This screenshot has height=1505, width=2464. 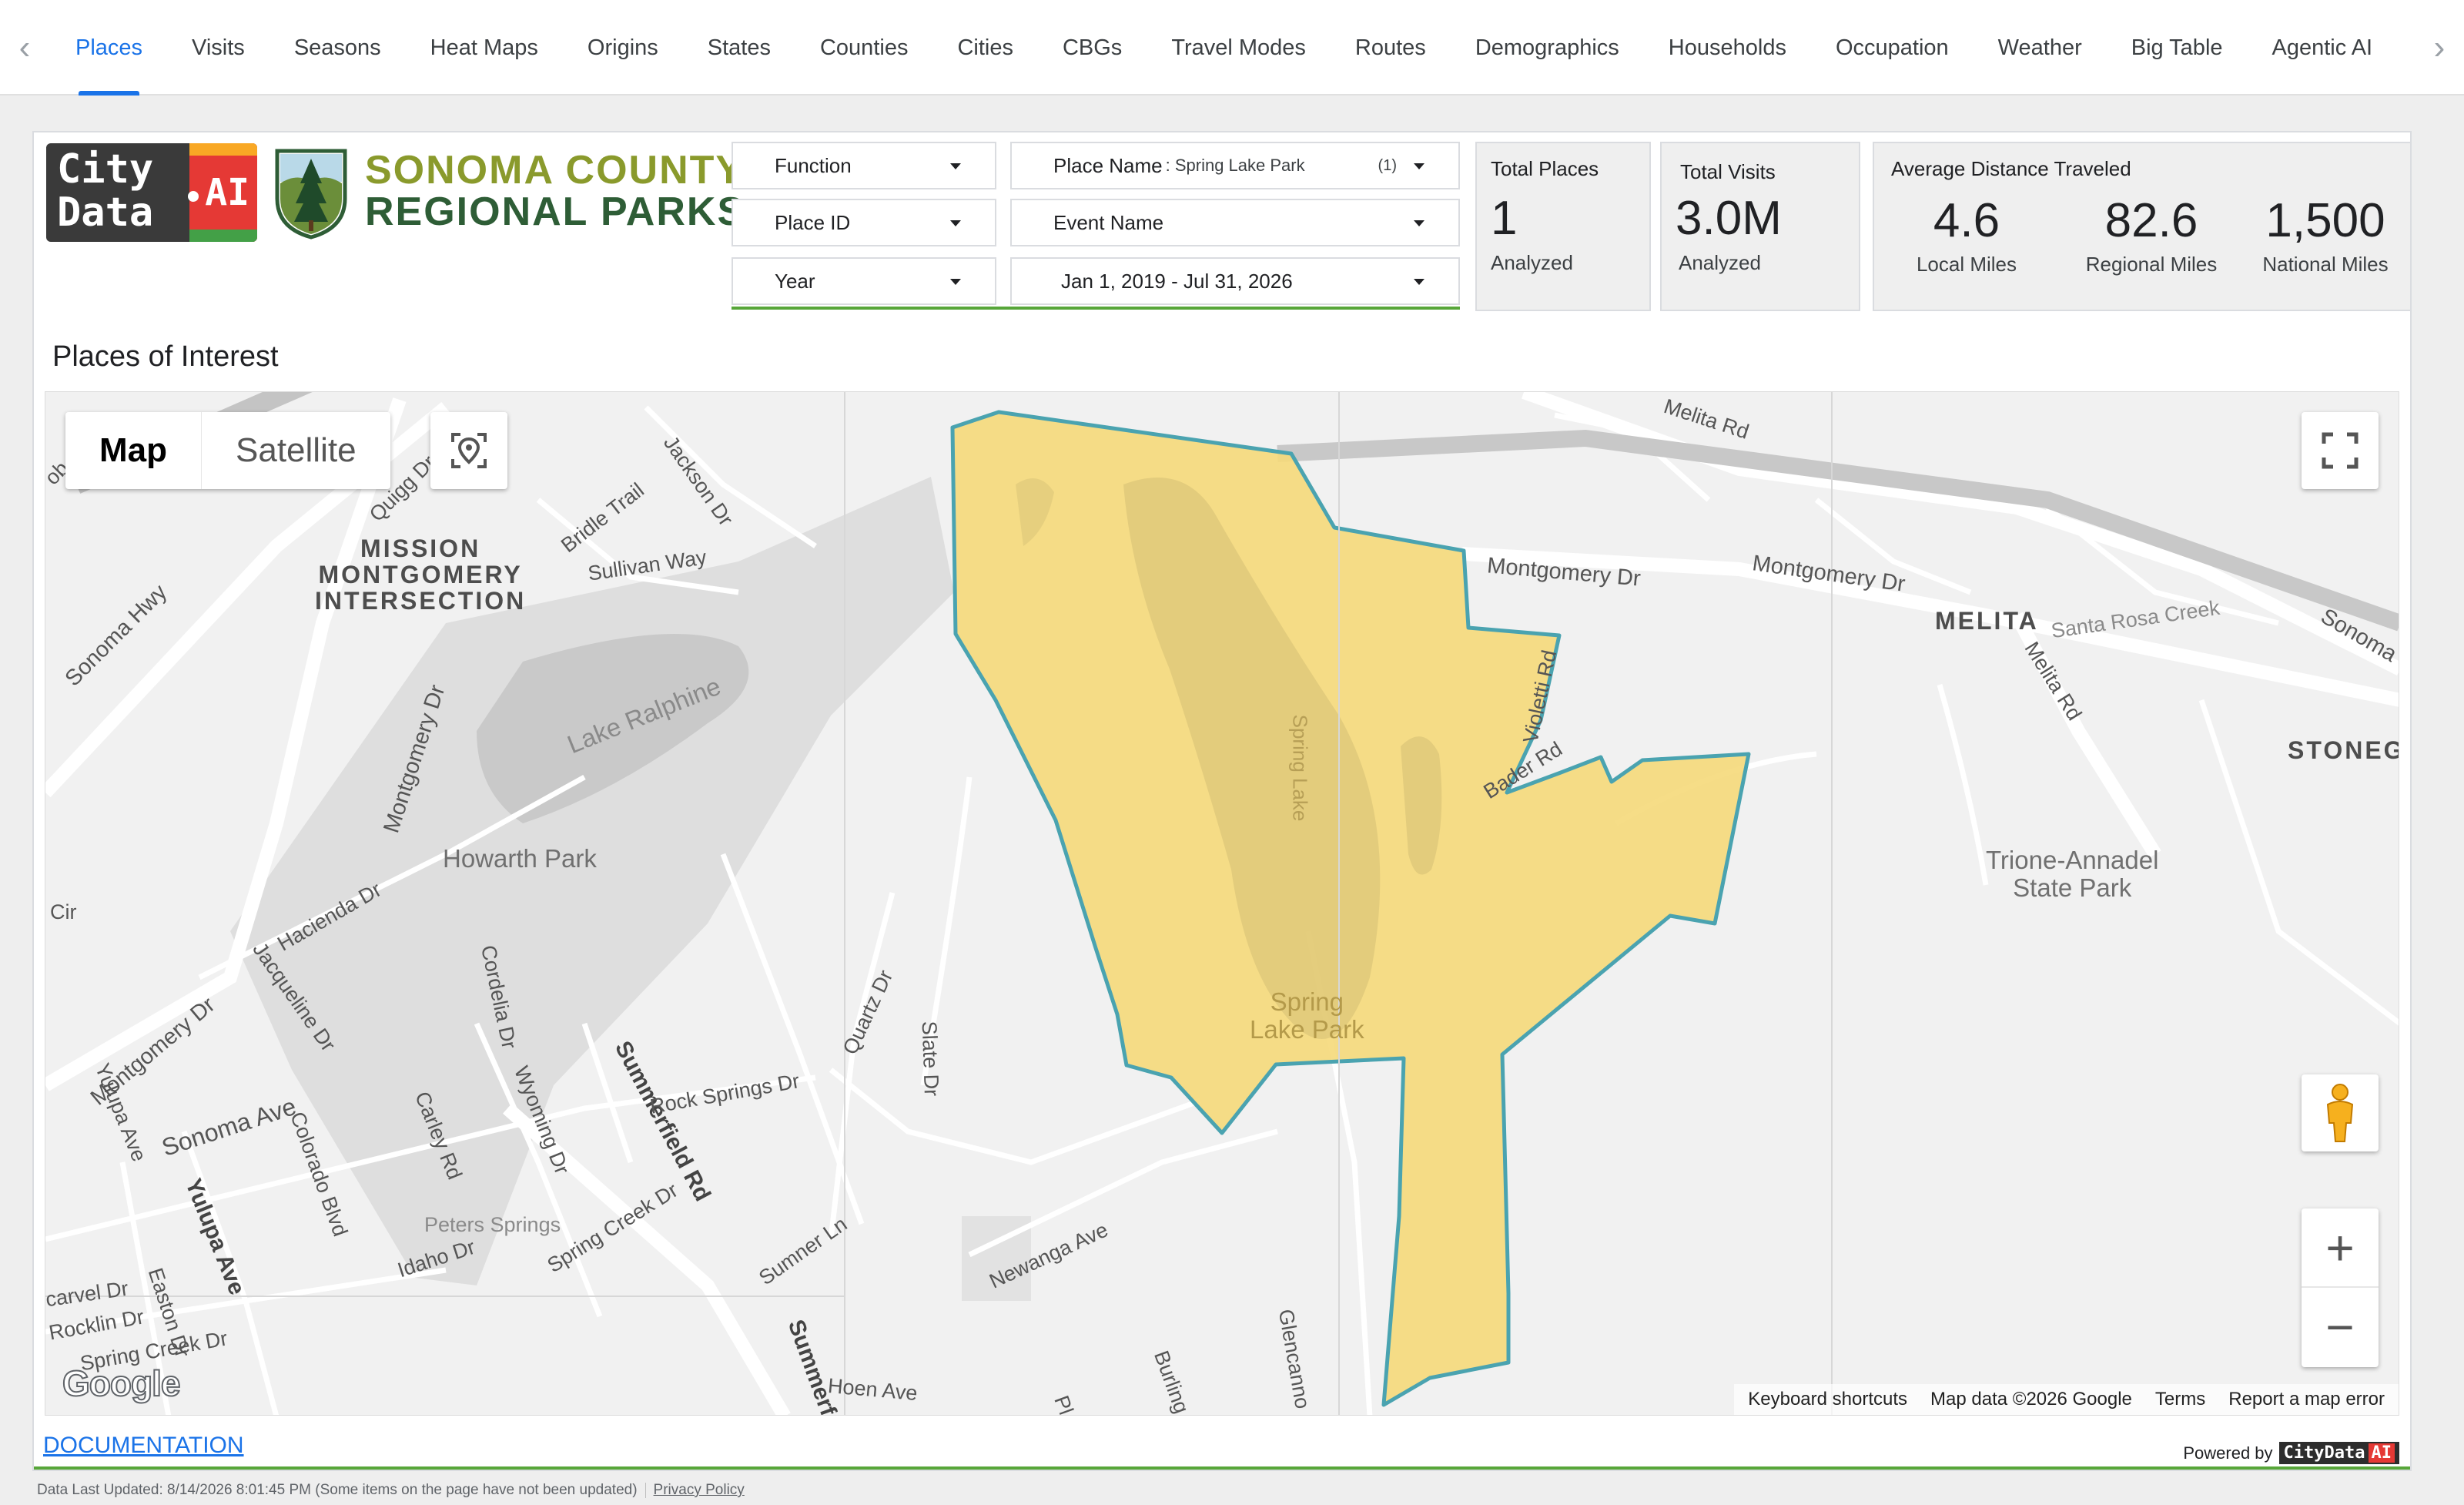 What do you see at coordinates (218, 48) in the screenshot?
I see `tab-visits: Visits` at bounding box center [218, 48].